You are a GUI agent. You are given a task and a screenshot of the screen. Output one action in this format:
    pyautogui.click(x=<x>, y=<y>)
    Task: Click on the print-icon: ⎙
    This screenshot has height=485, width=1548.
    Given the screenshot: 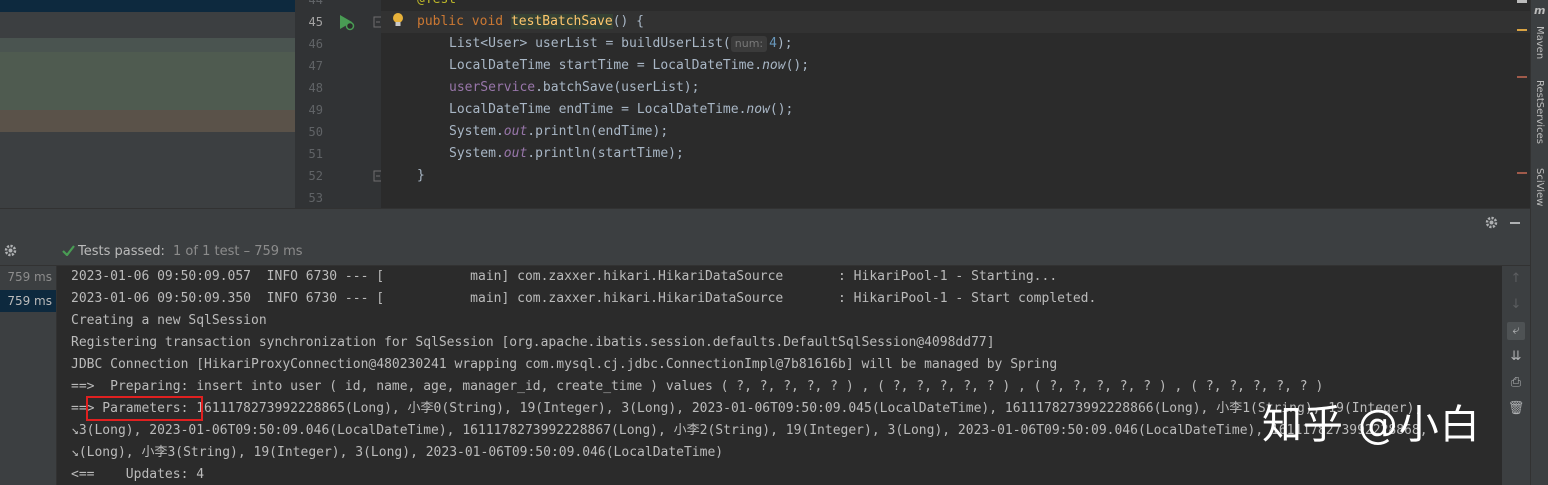 What is the action you would take?
    pyautogui.click(x=1516, y=383)
    